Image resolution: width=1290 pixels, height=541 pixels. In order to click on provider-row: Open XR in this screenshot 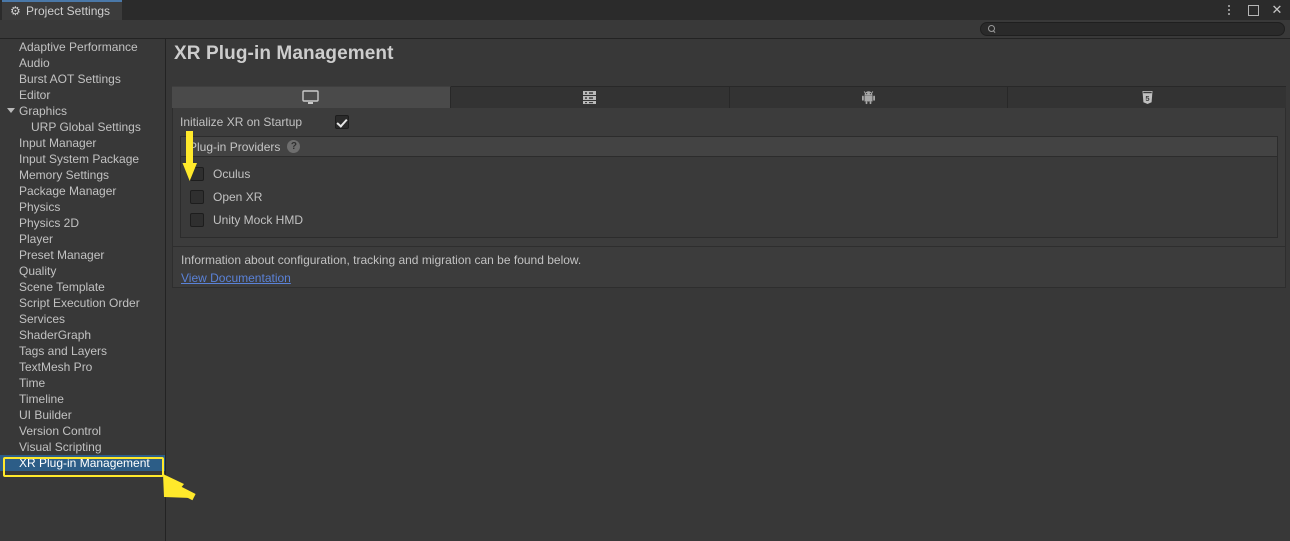, I will do `click(729, 196)`.